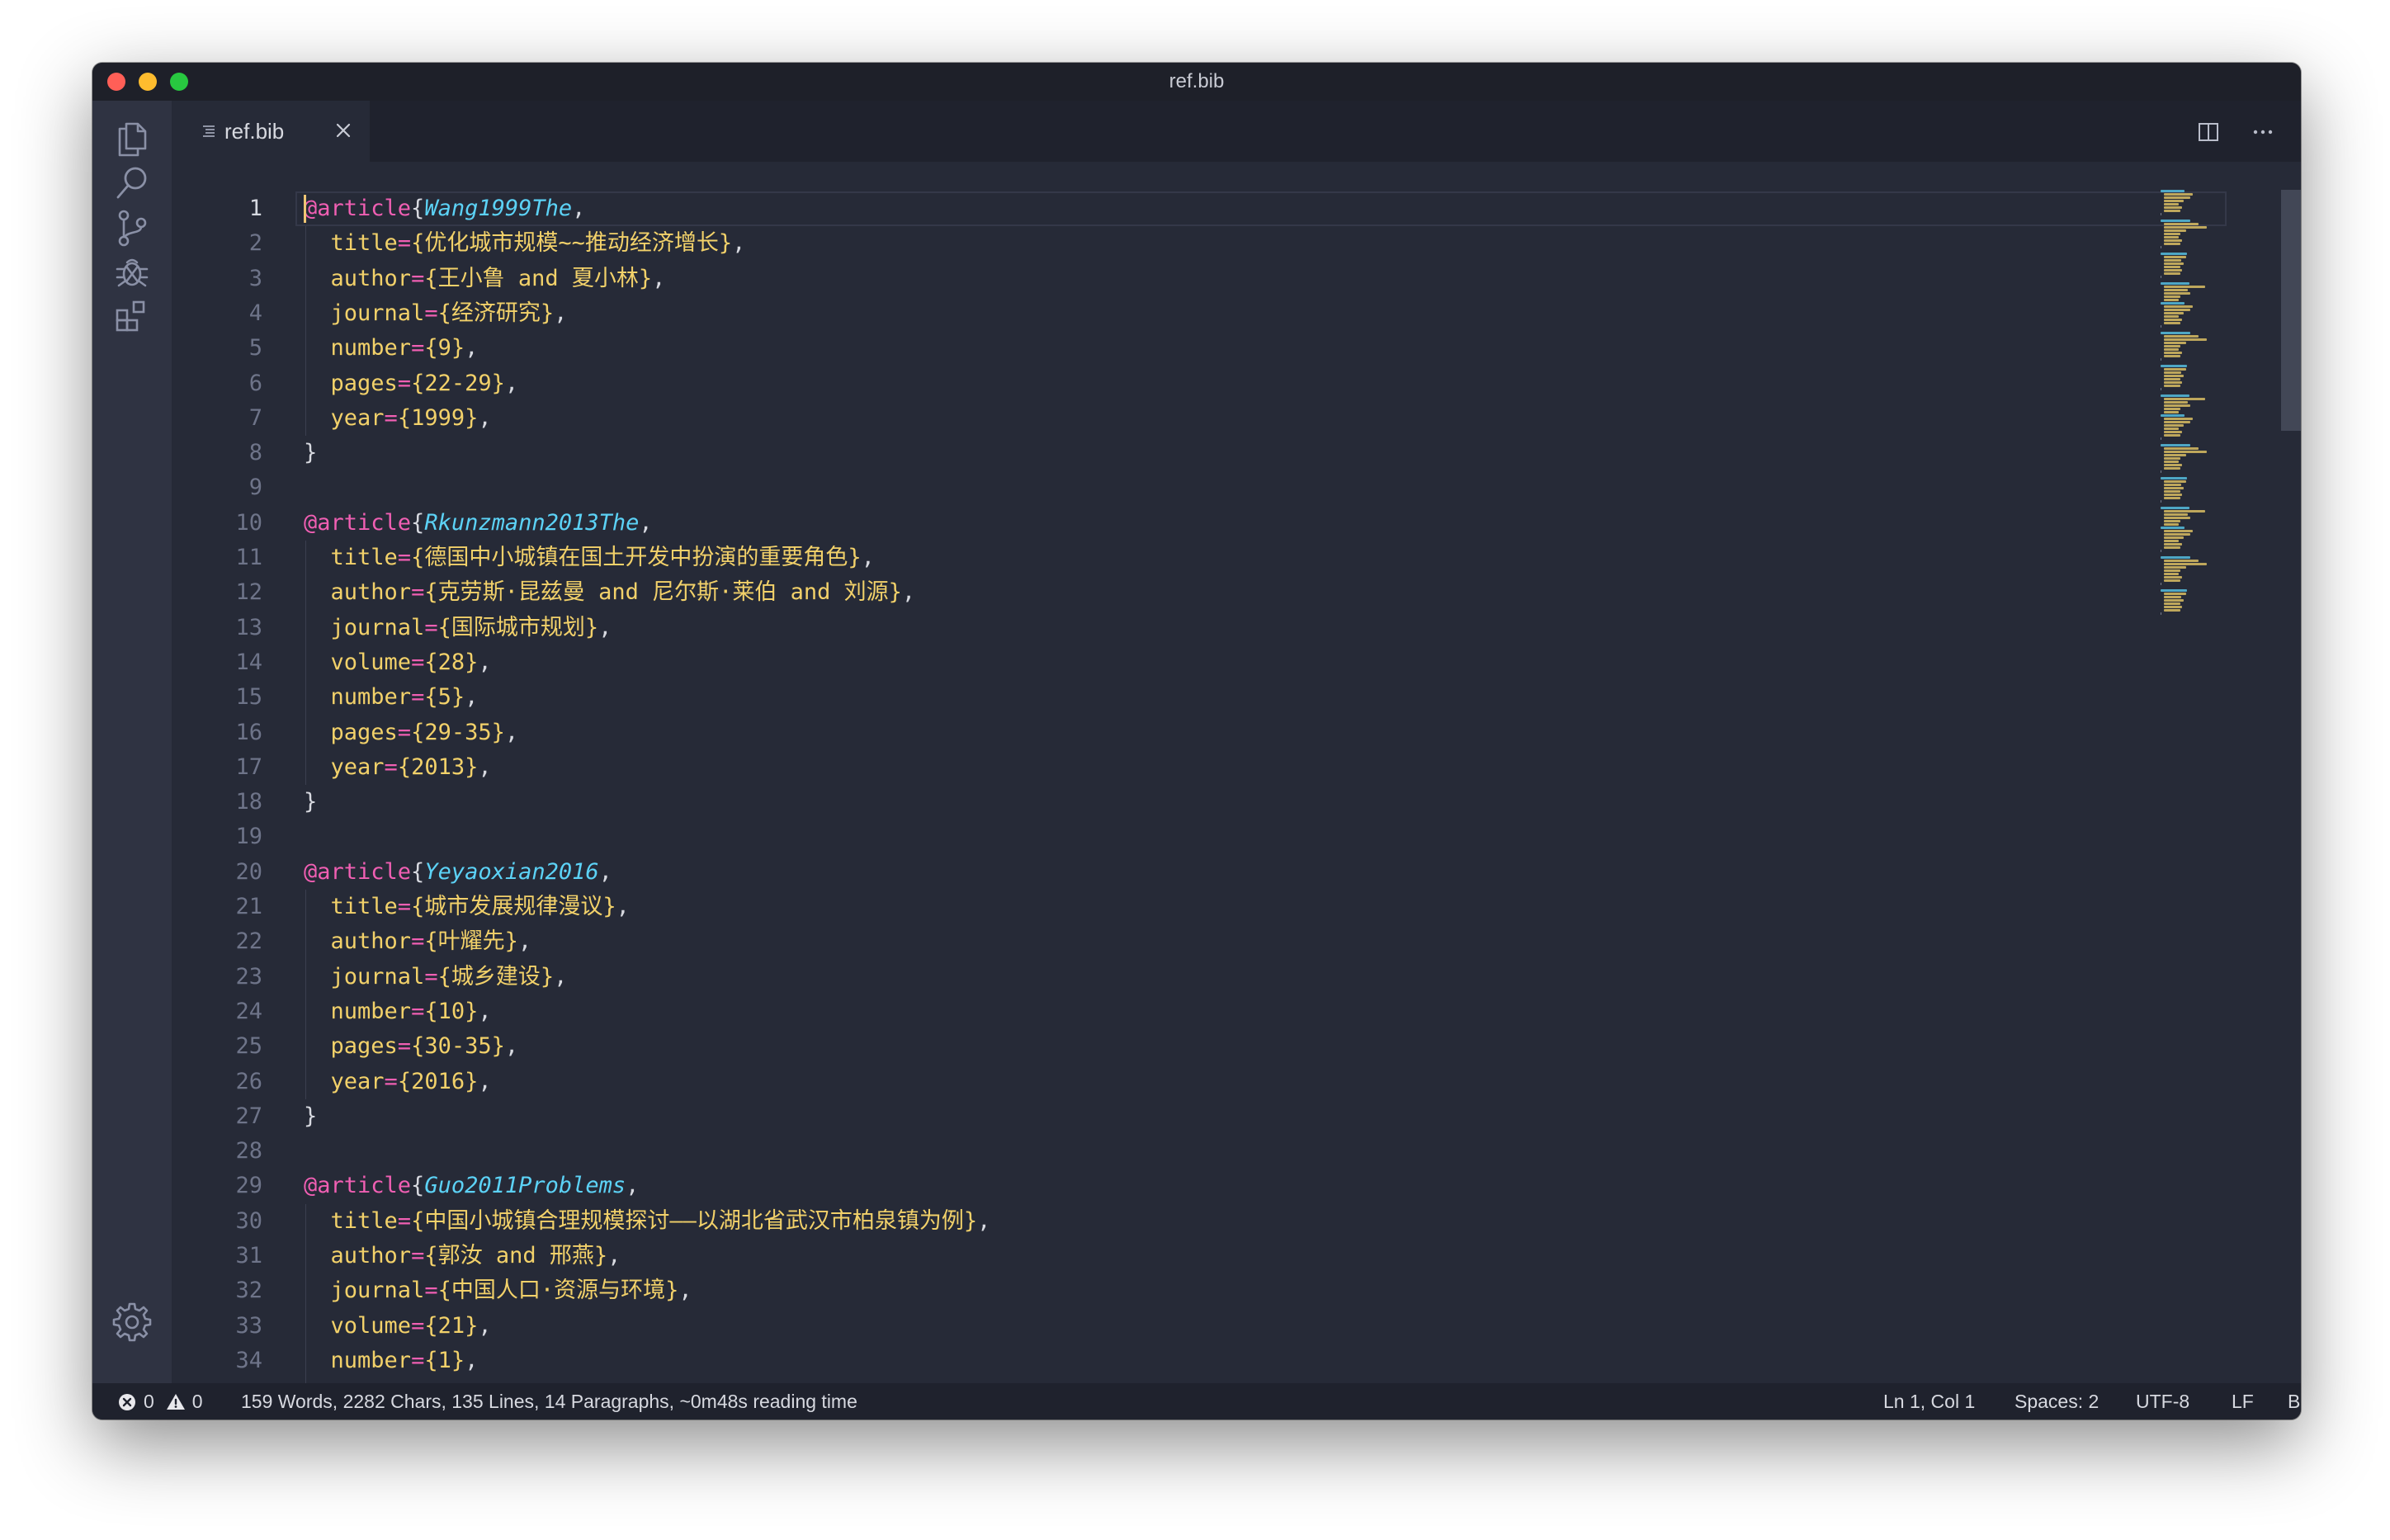 The height and width of the screenshot is (1540, 2390). What do you see at coordinates (132, 1320) in the screenshot?
I see `settings-gear-icon` at bounding box center [132, 1320].